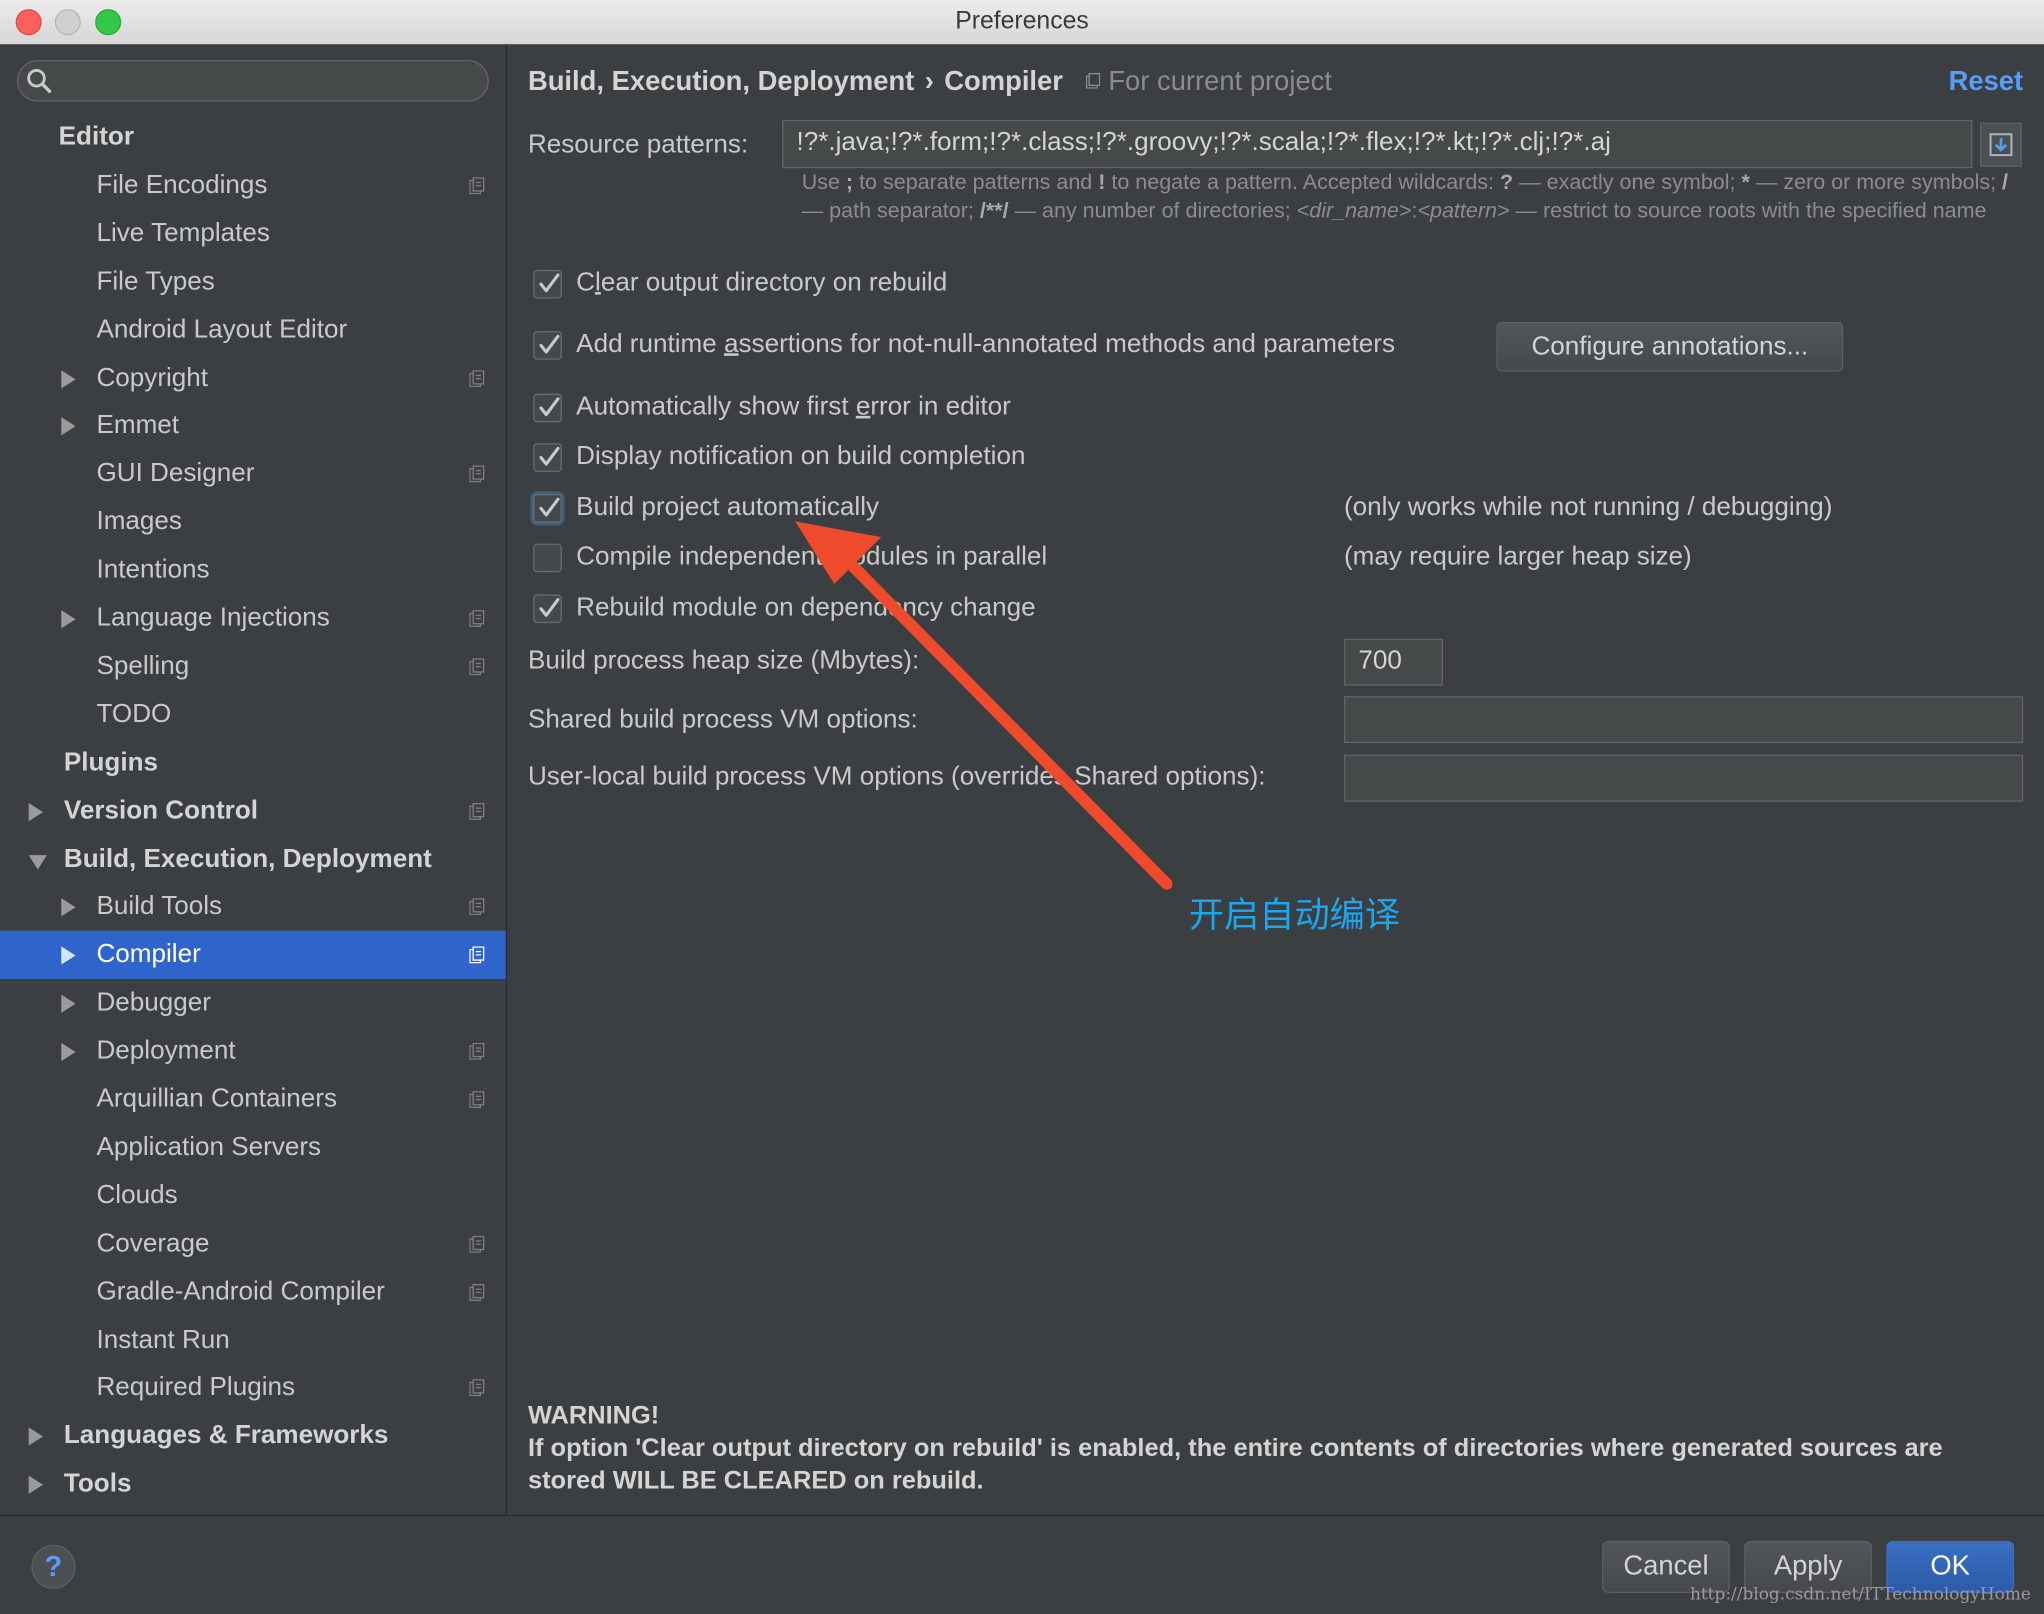 The width and height of the screenshot is (2044, 1614). Describe the element at coordinates (253, 1244) in the screenshot. I see `sidebar-item-coverage: Coverage` at that location.